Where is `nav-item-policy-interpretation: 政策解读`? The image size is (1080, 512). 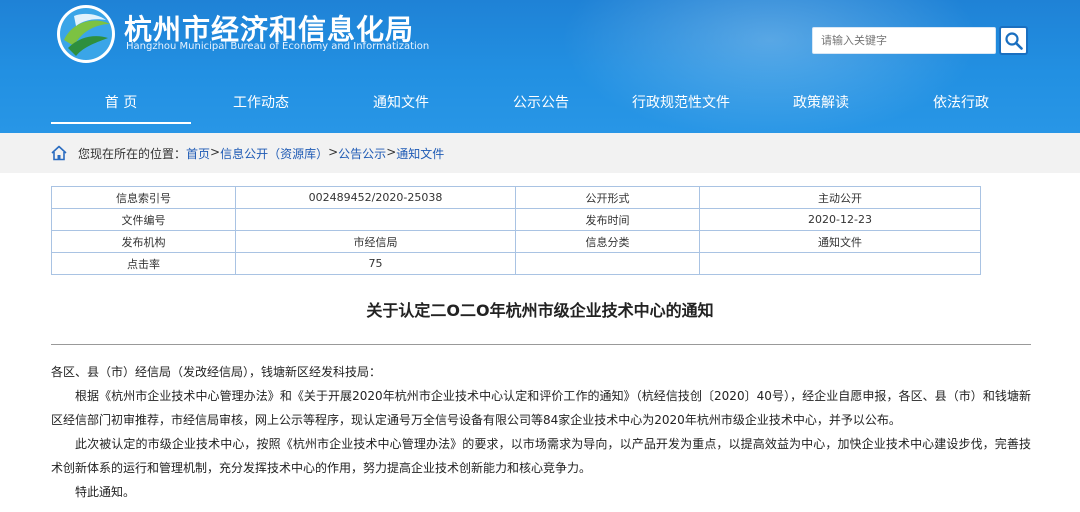 nav-item-policy-interpretation: 政策解读 is located at coordinates (821, 102).